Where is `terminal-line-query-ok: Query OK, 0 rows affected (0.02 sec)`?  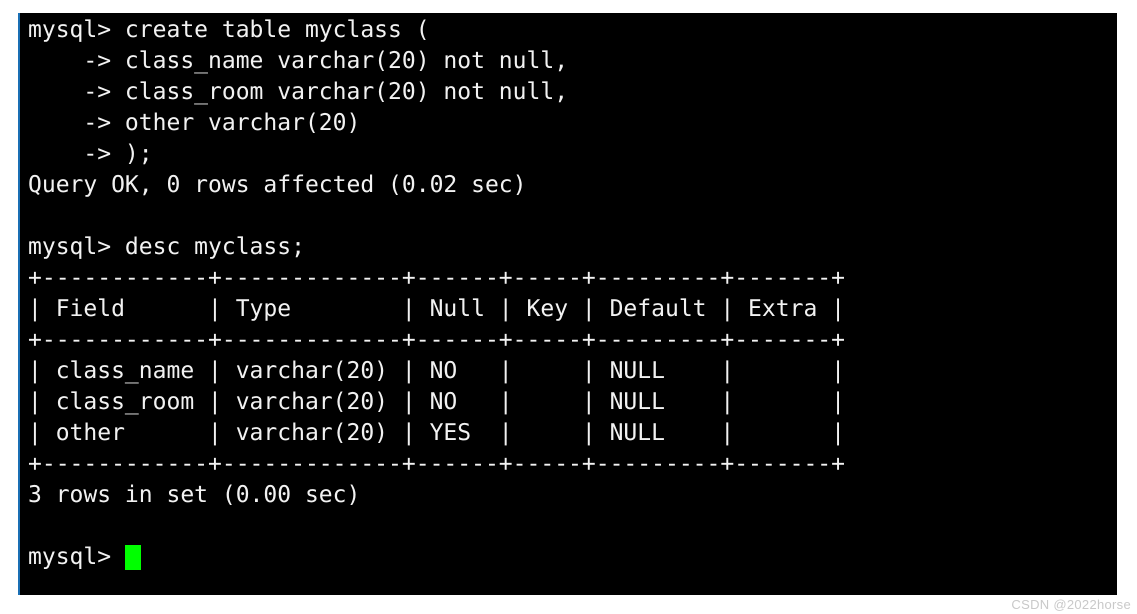 terminal-line-query-ok: Query OK, 0 rows affected (0.02 sec) is located at coordinates (277, 185).